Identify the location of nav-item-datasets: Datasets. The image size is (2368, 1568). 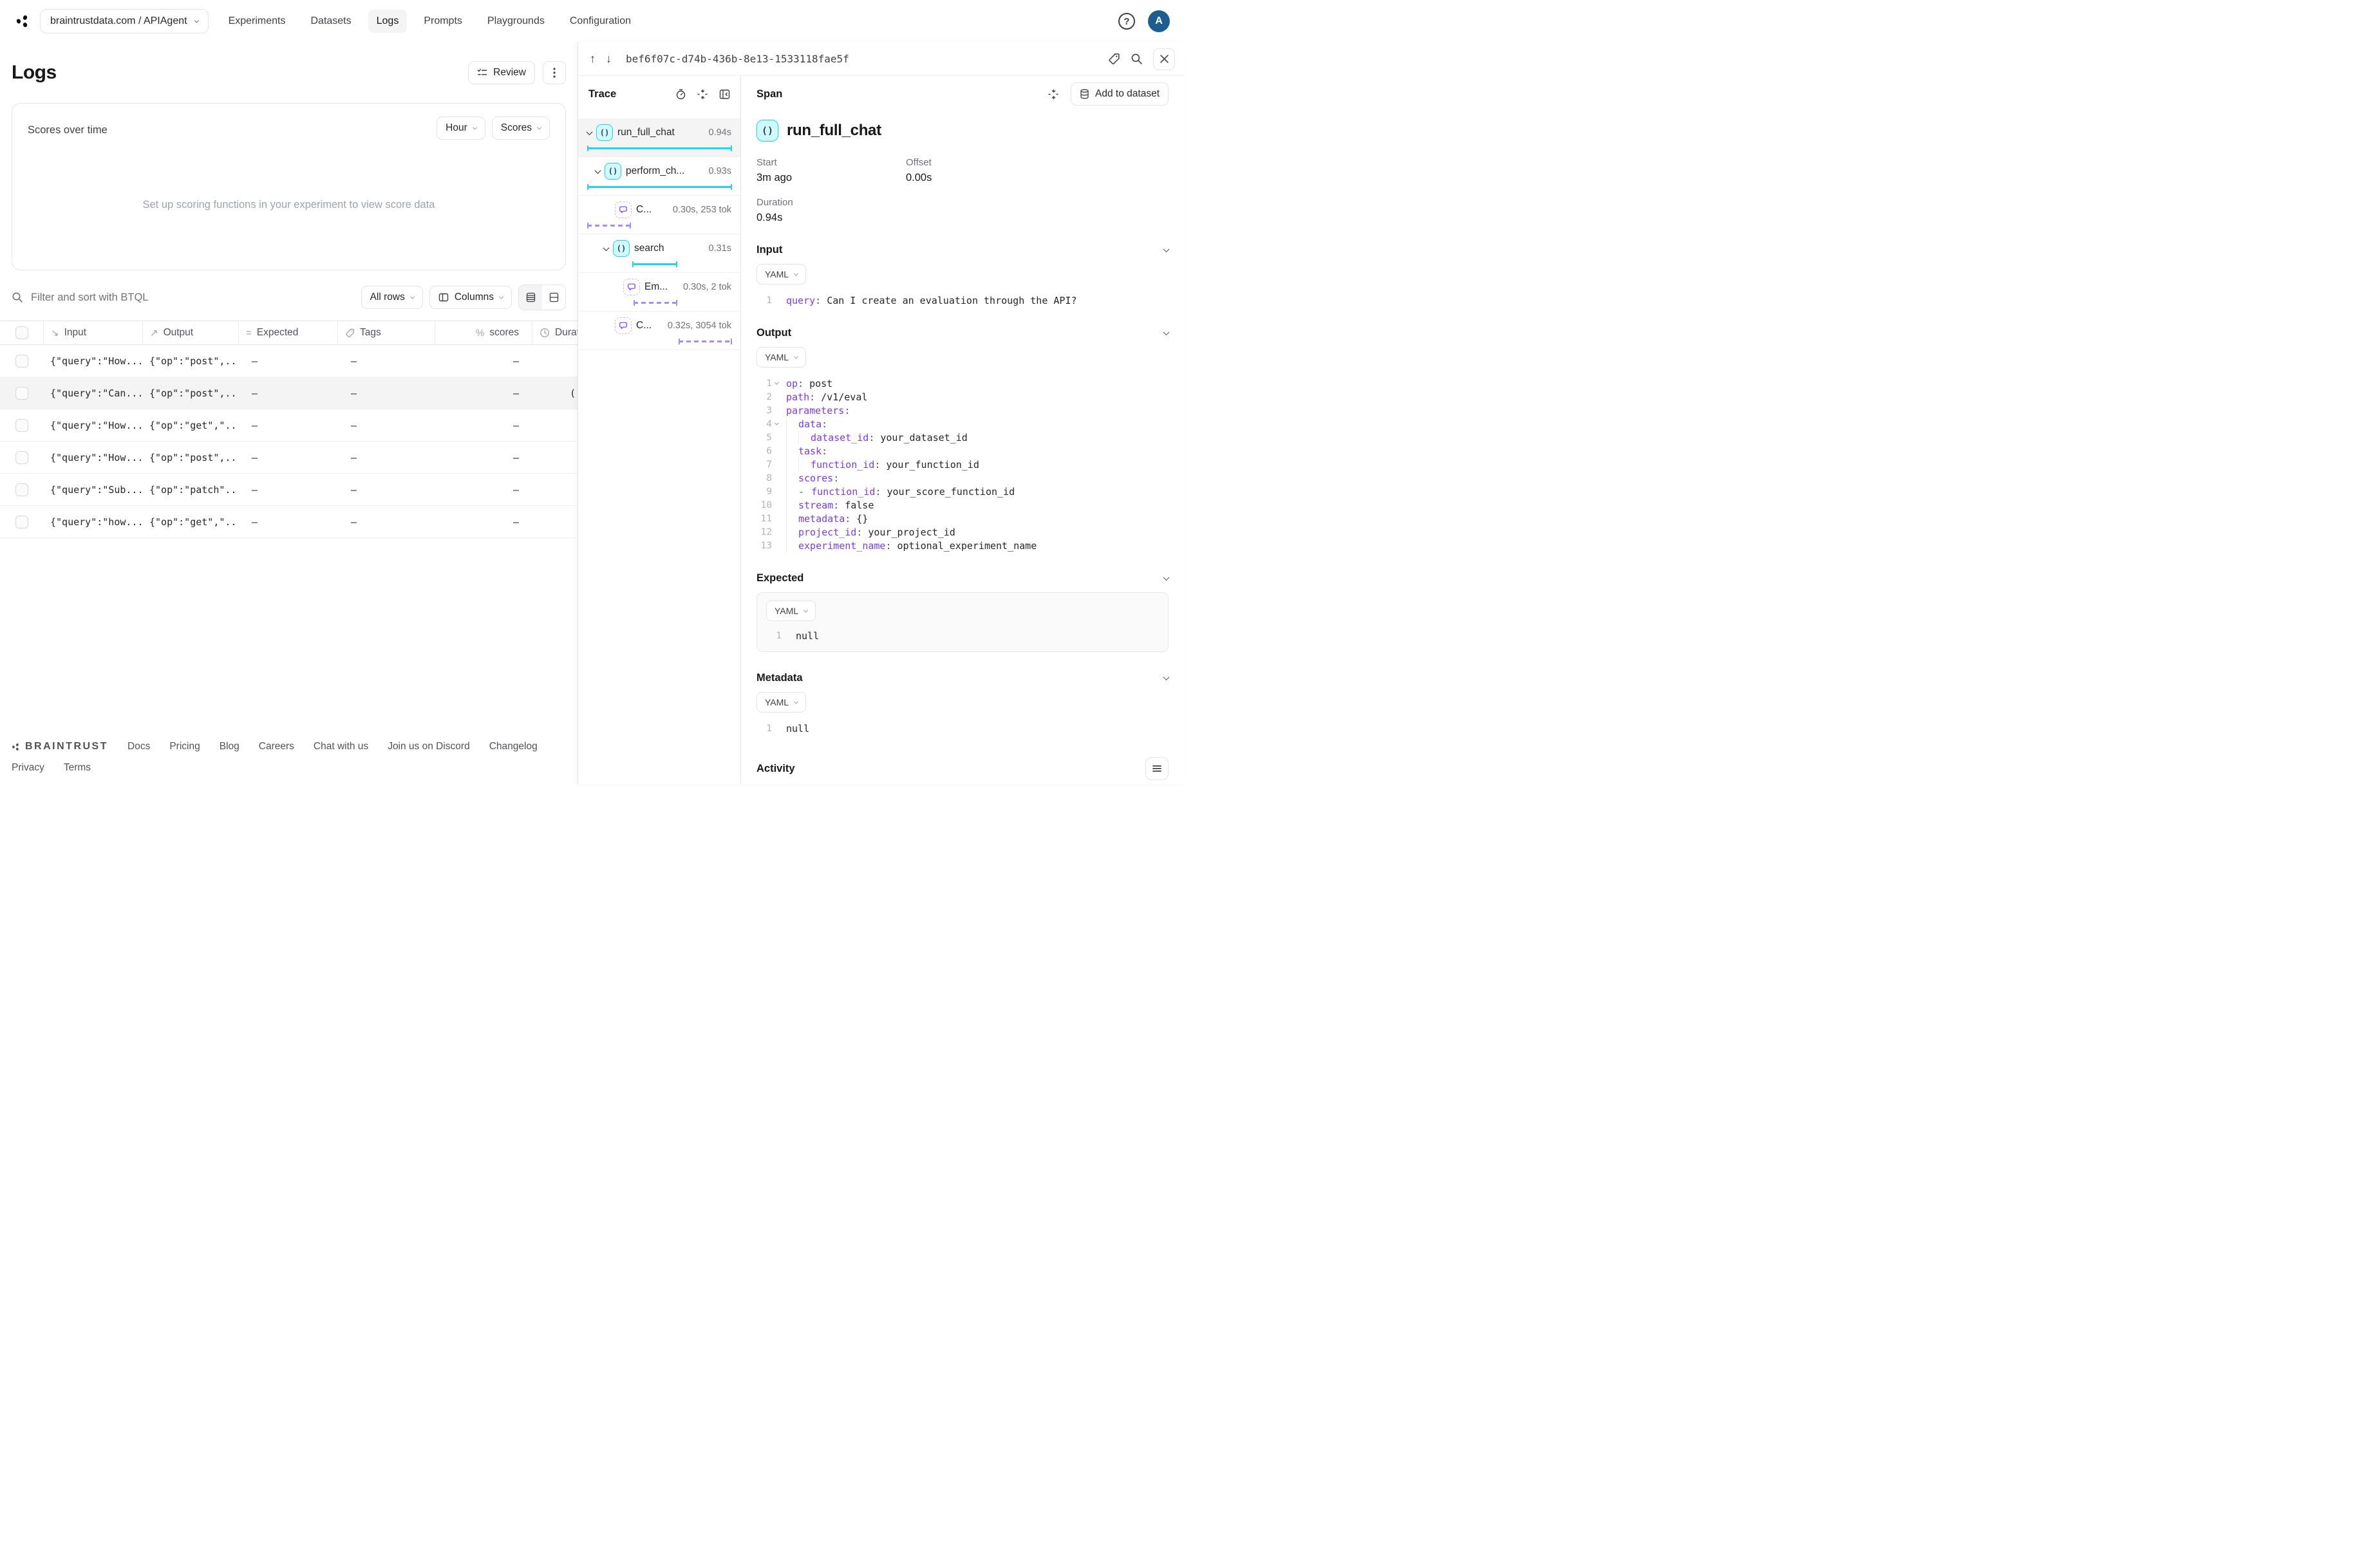
(331, 21).